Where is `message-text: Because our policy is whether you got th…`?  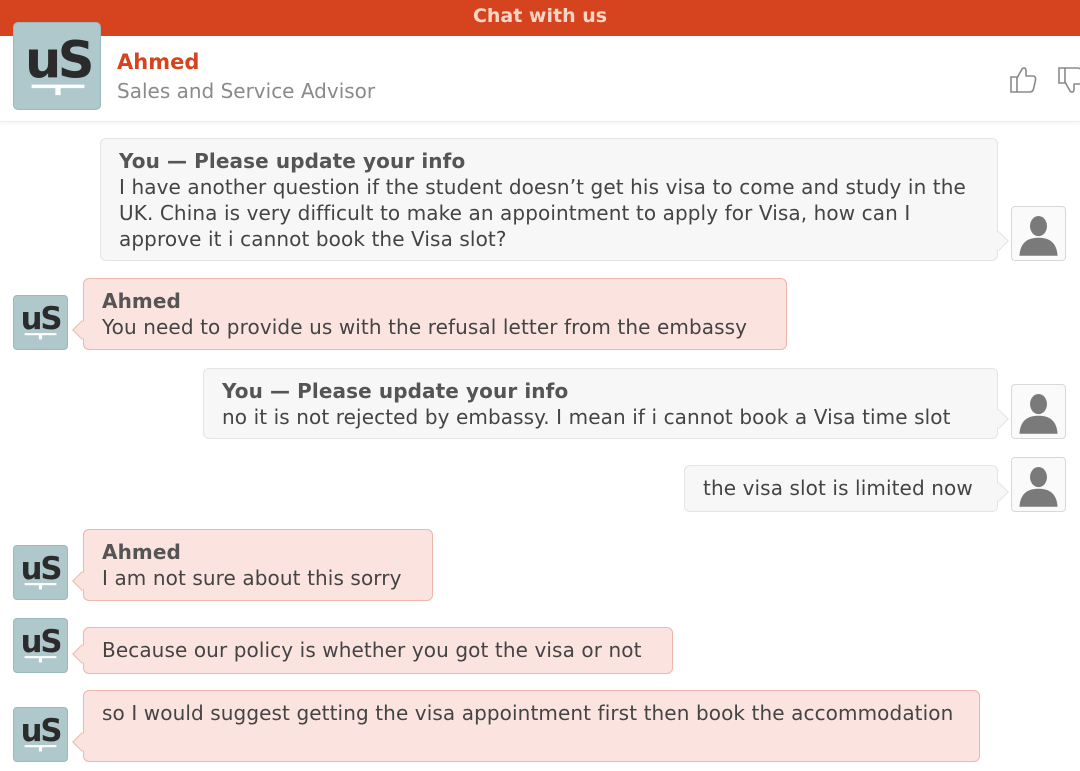 message-text: Because our policy is whether you got th… is located at coordinates (372, 650).